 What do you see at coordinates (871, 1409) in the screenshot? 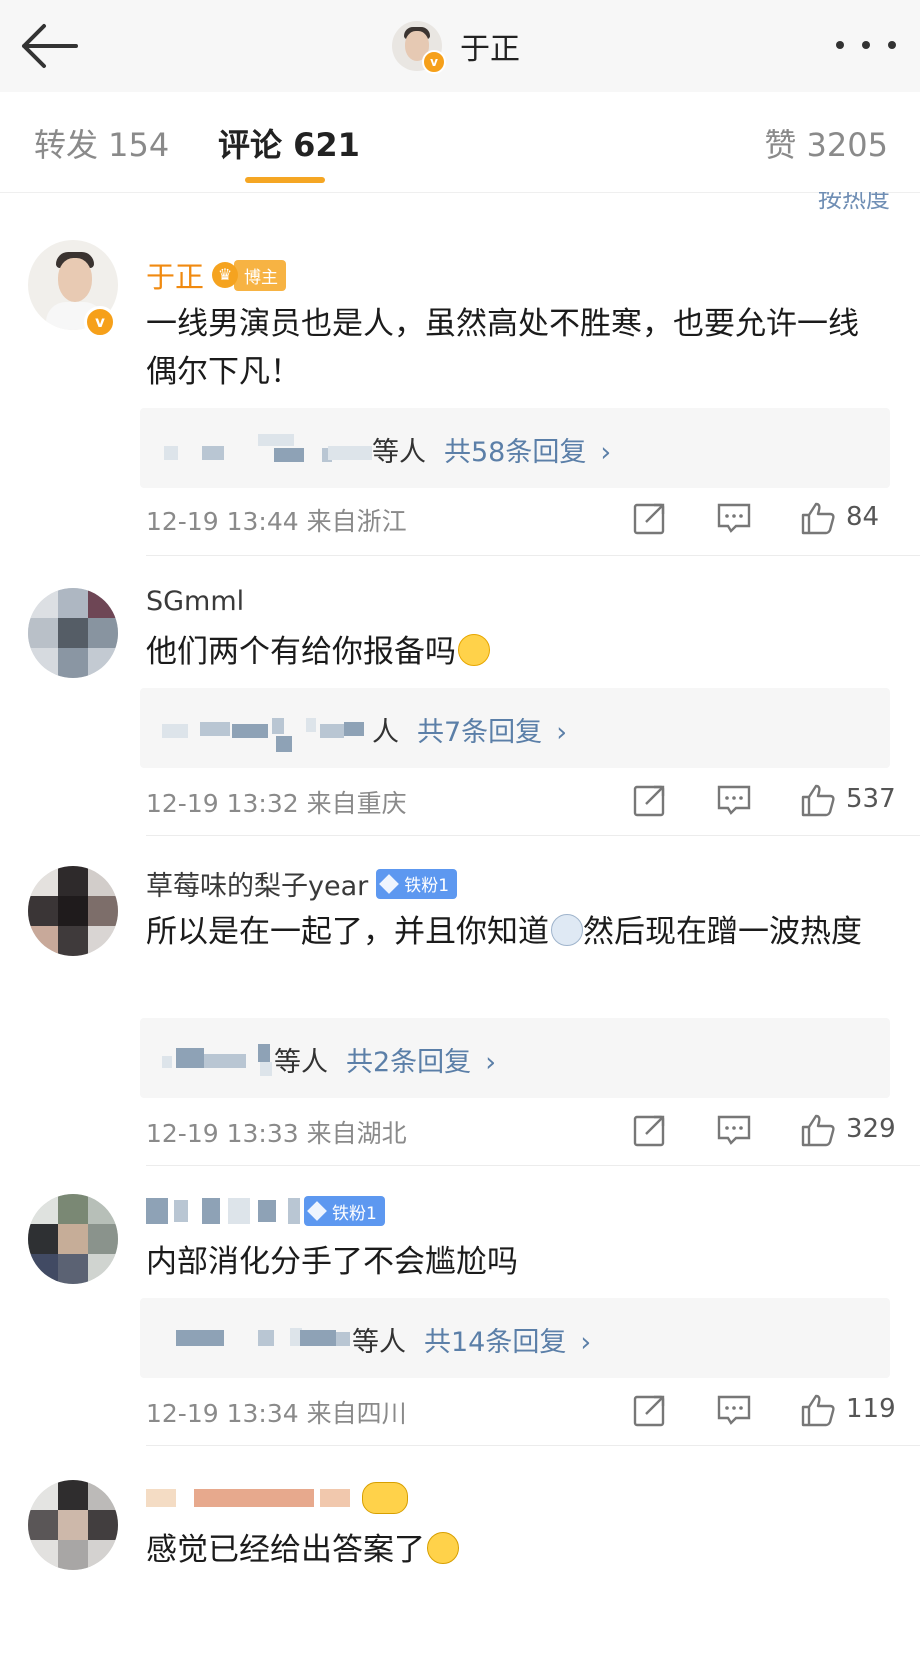
I see `like-count: 119` at bounding box center [871, 1409].